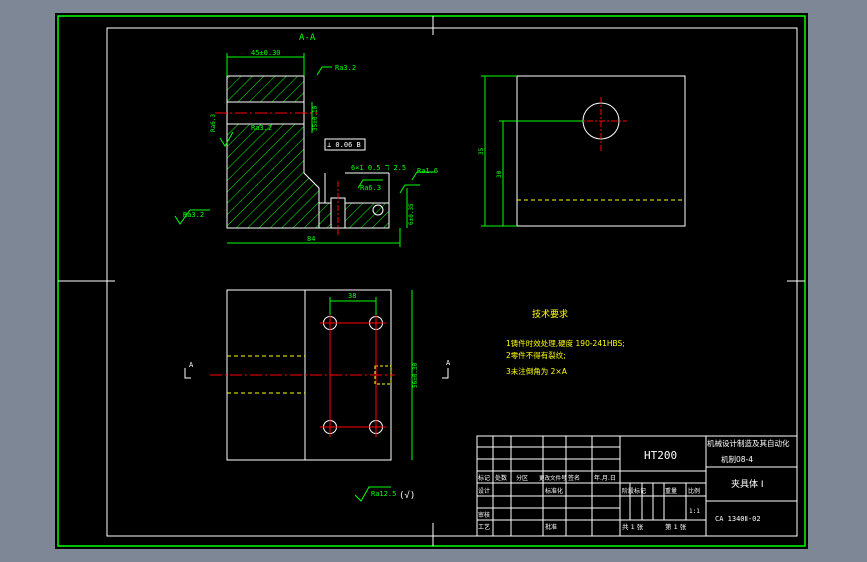 This screenshot has width=867, height=562. What do you see at coordinates (522, 478) in the screenshot?
I see `tb-label-zone: 分区` at bounding box center [522, 478].